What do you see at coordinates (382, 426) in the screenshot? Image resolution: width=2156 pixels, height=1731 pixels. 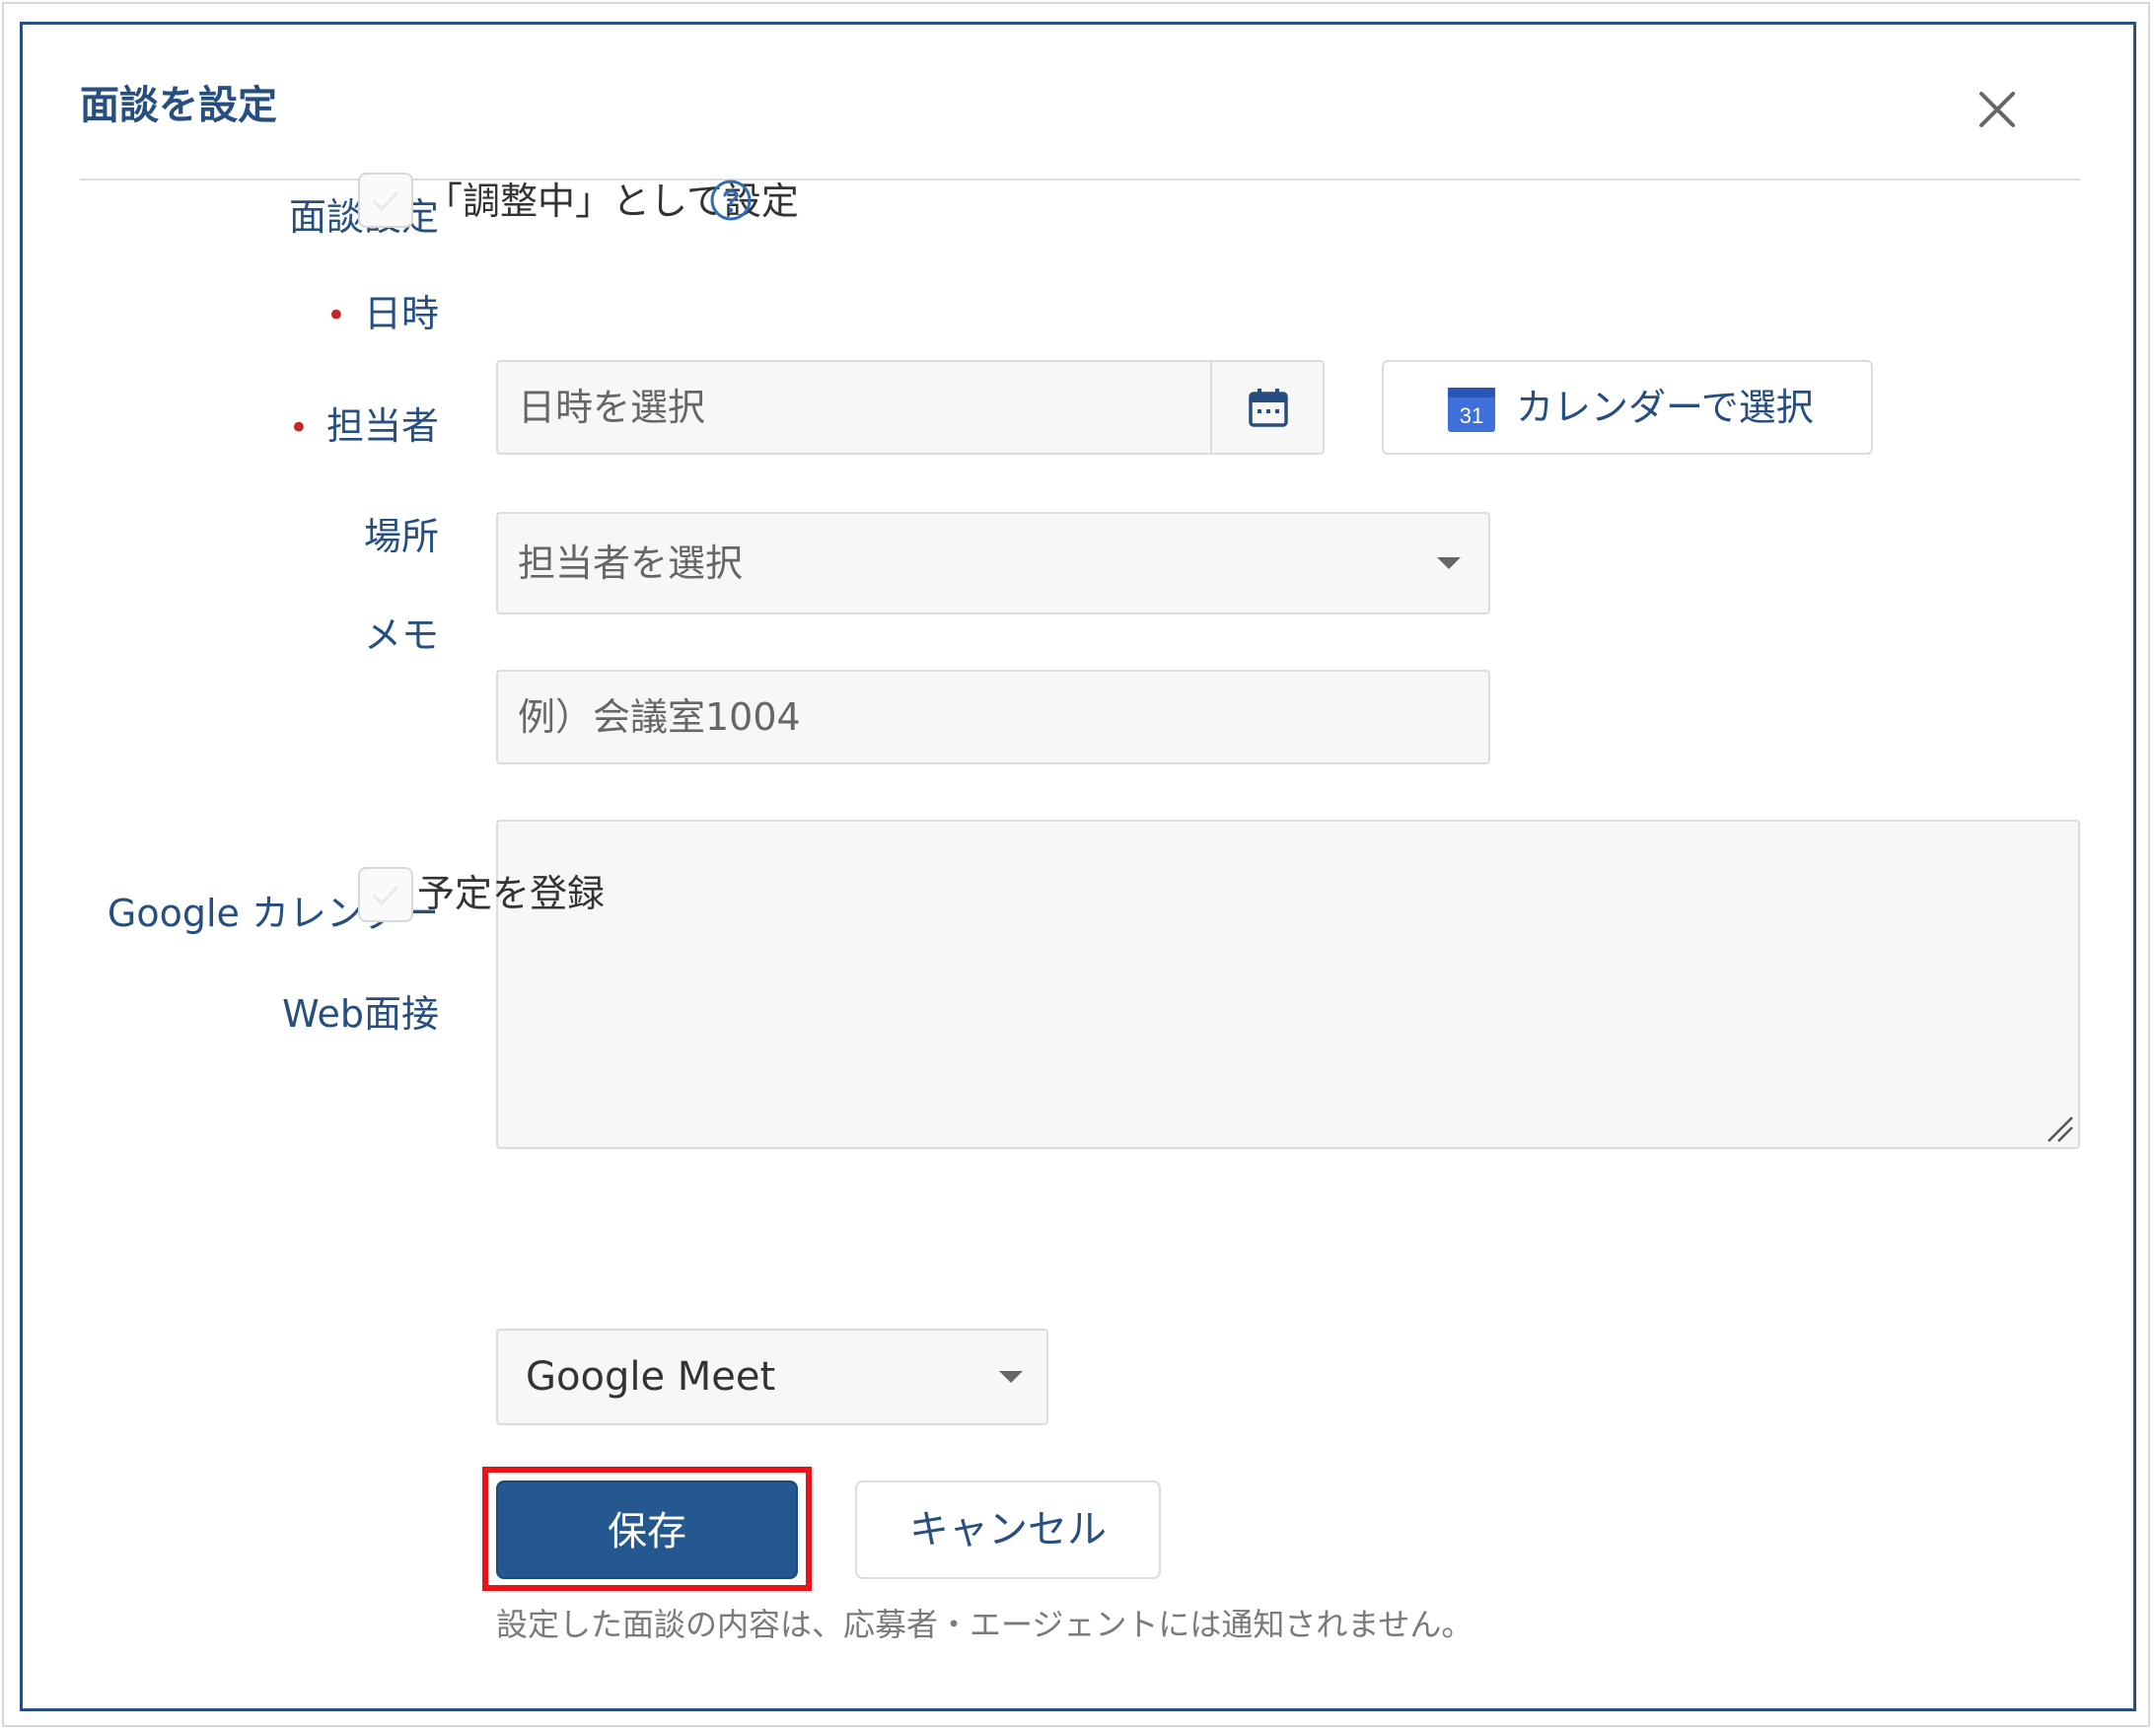 I see `assignee-label-text: 担当者` at bounding box center [382, 426].